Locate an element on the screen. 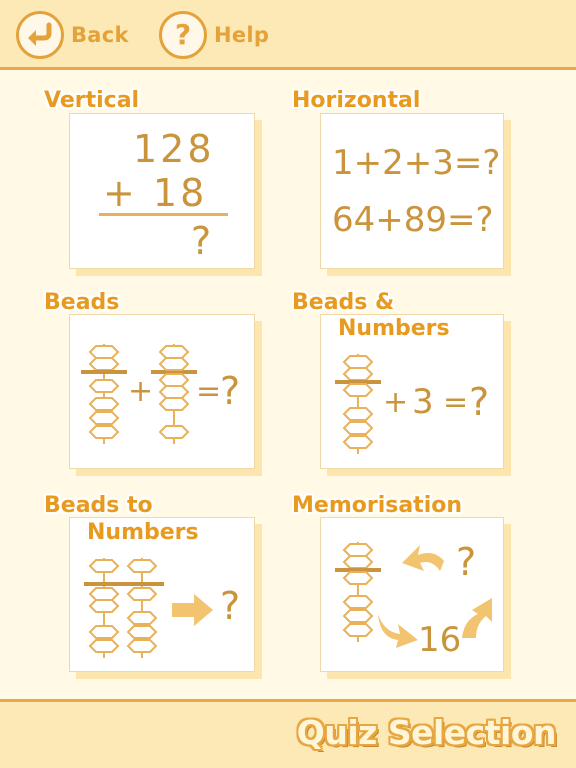 The width and height of the screenshot is (576, 768). horizontal-line-1: 1+2+3=? is located at coordinates (416, 163).